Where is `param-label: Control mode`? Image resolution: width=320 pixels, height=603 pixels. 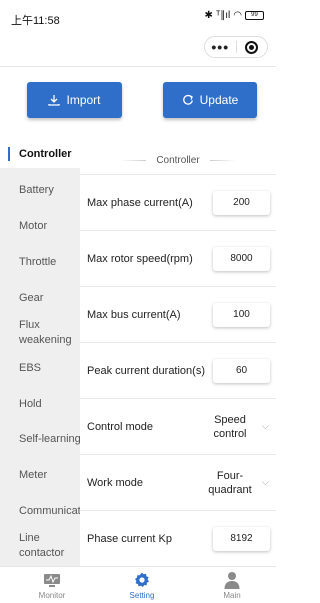
param-label: Control mode is located at coordinates (120, 426).